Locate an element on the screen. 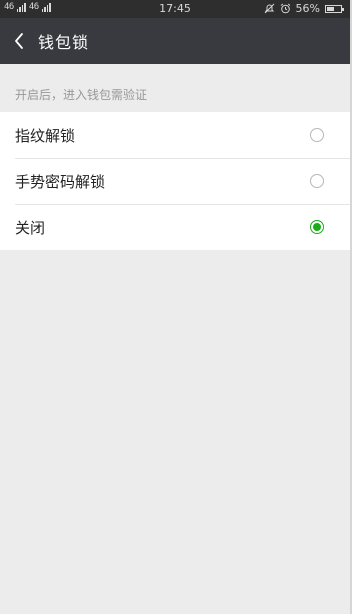  battery-percent: 56% is located at coordinates (307, 8).